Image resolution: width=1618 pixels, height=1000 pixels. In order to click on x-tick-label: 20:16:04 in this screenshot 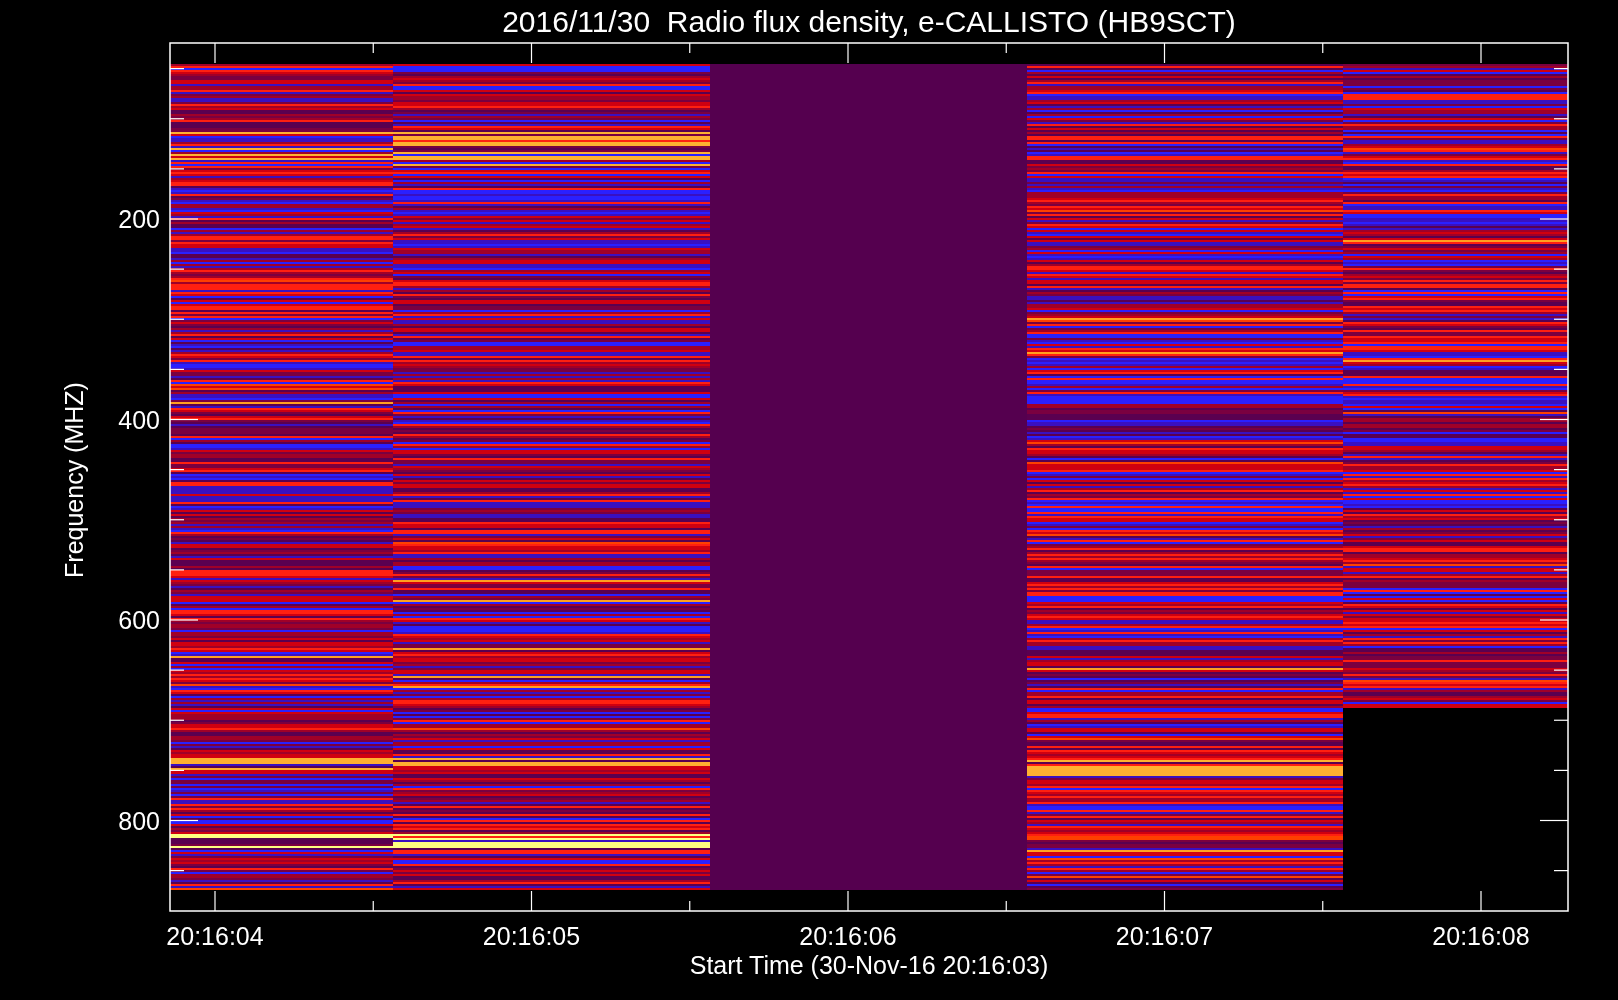, I will do `click(215, 936)`.